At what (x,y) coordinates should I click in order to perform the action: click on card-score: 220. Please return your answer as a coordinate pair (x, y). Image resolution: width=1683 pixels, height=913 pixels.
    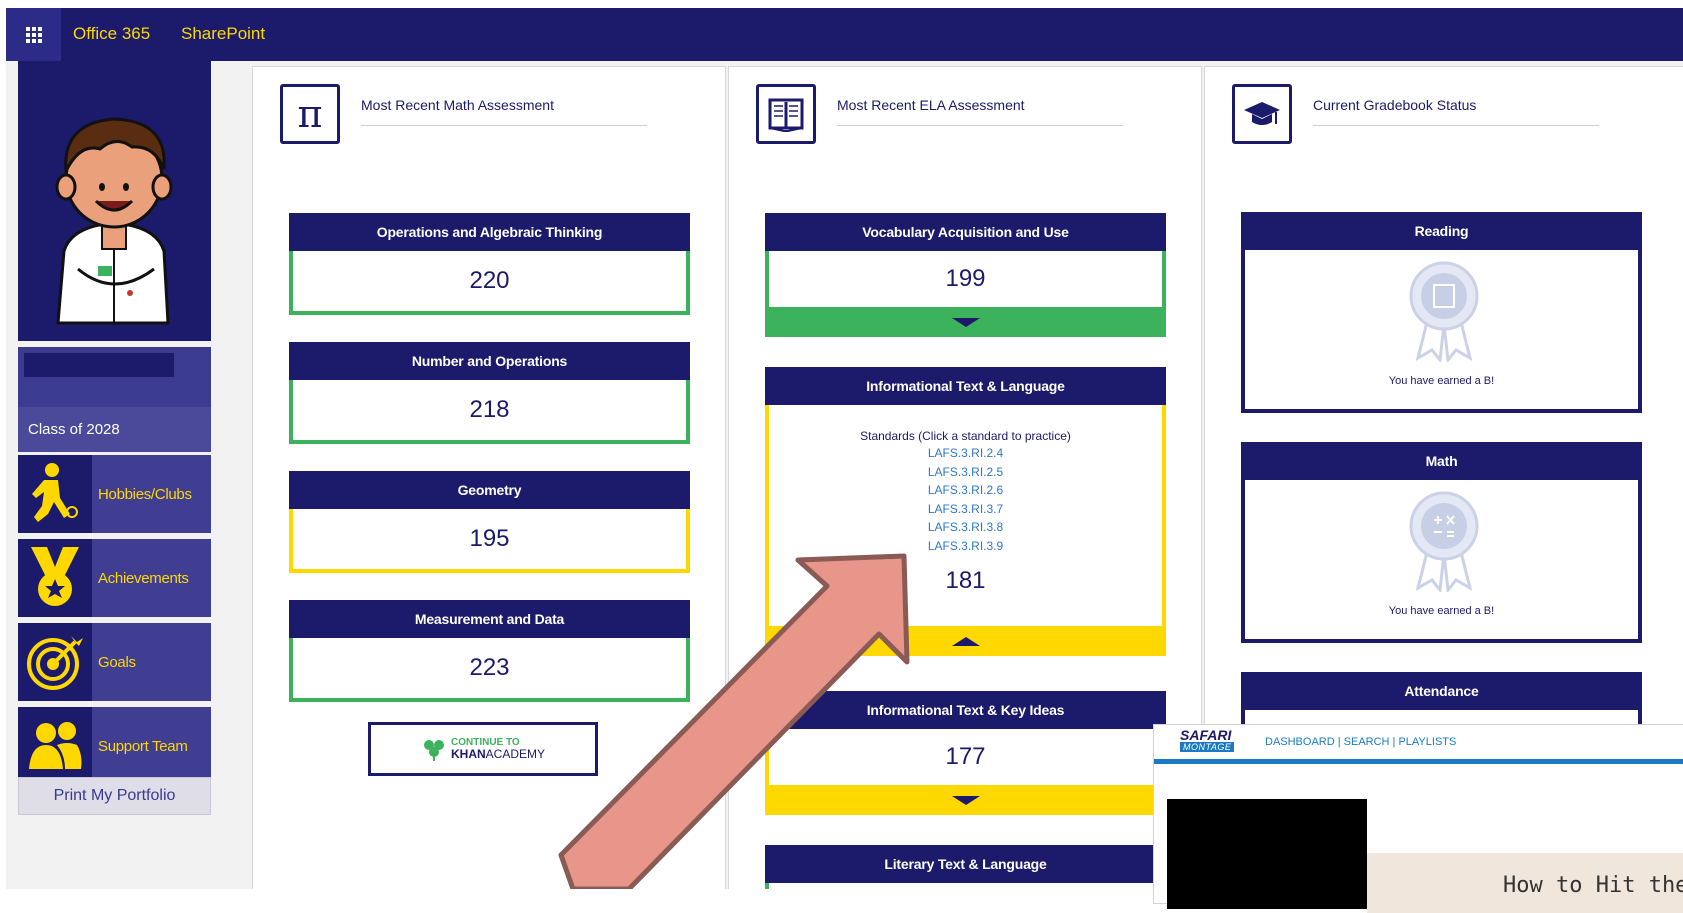
    Looking at the image, I should click on (489, 283).